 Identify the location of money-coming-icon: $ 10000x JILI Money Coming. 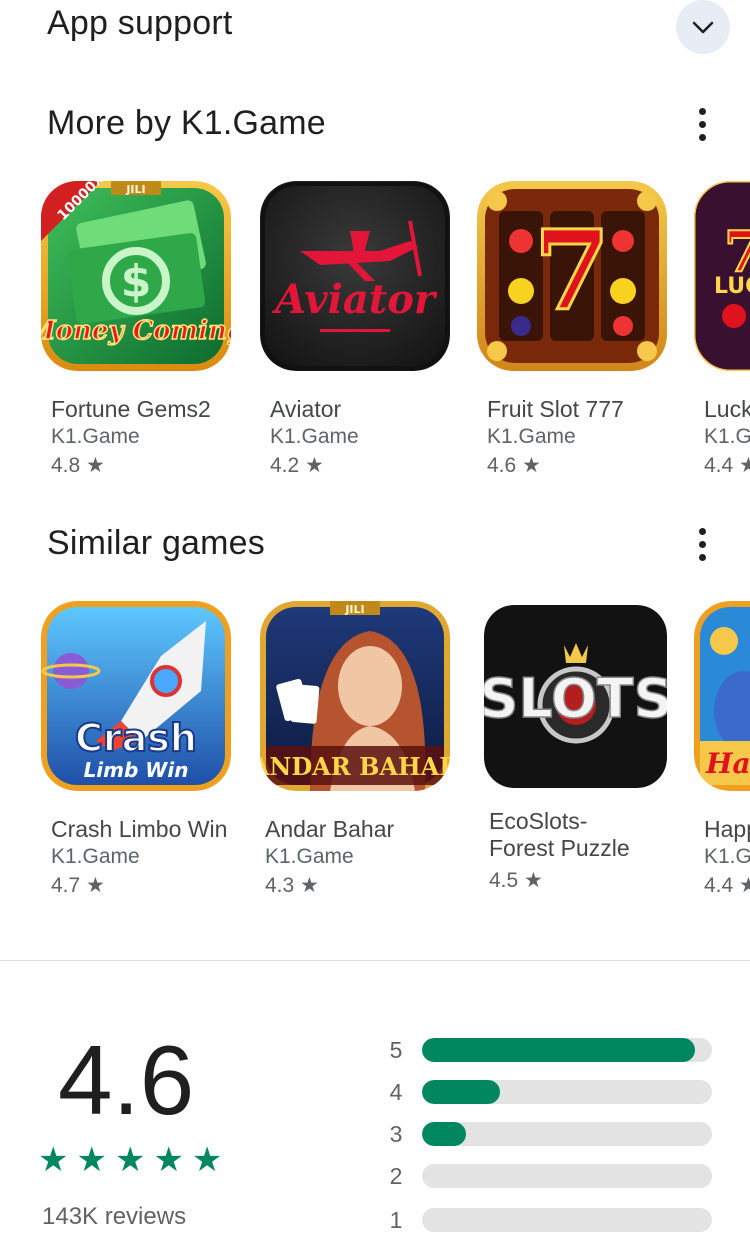
(136, 276).